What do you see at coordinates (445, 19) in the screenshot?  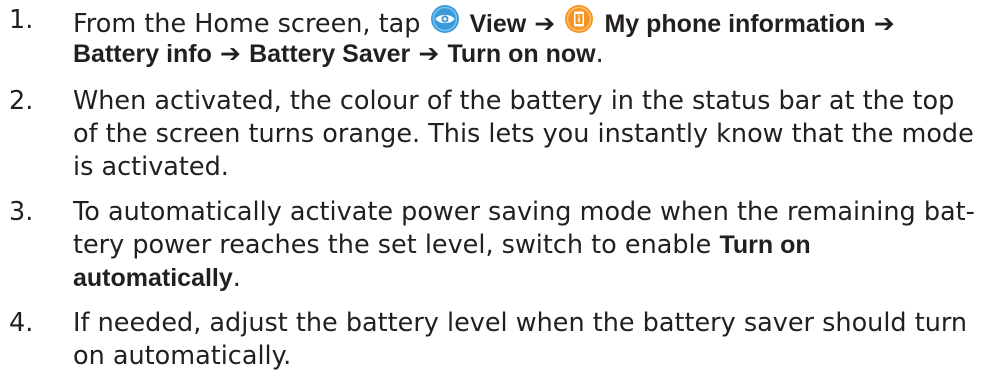 I see `view-eye-icon` at bounding box center [445, 19].